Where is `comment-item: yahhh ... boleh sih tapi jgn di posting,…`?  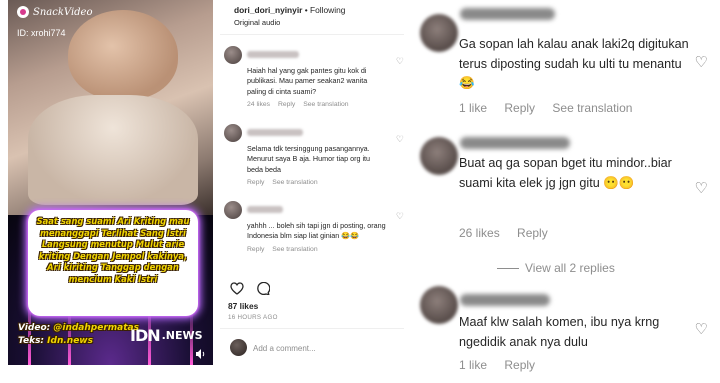 comment-item: yahhh ... boleh sih tapi jgn di posting,… is located at coordinates (314, 232).